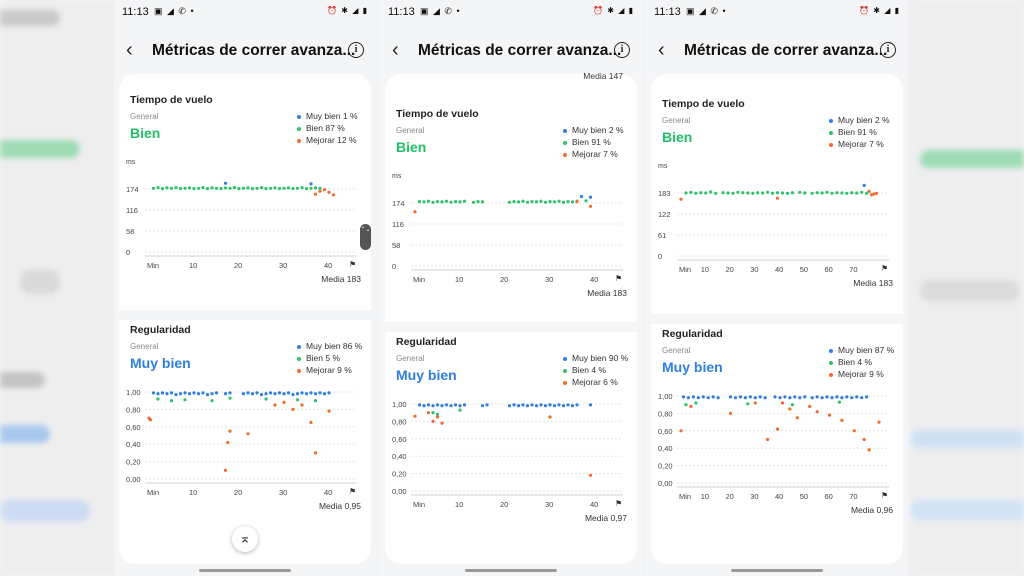 The height and width of the screenshot is (576, 1024). Describe the element at coordinates (59, 288) in the screenshot. I see `blurred-background-left` at that location.